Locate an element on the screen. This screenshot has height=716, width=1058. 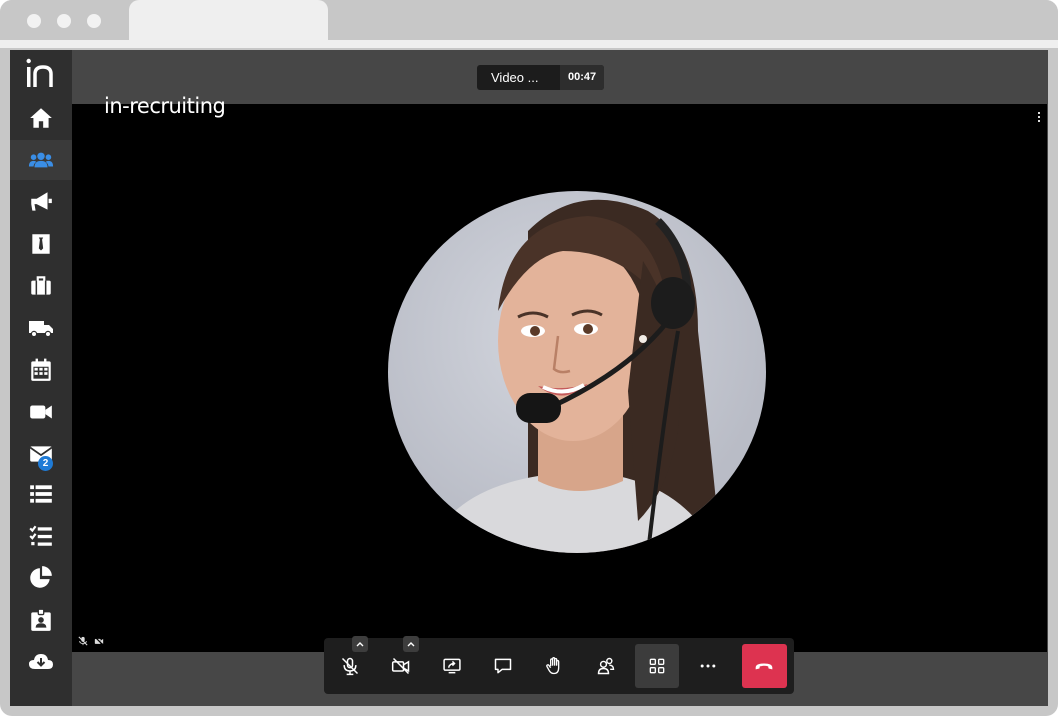
browser-tab is located at coordinates (228, 20).